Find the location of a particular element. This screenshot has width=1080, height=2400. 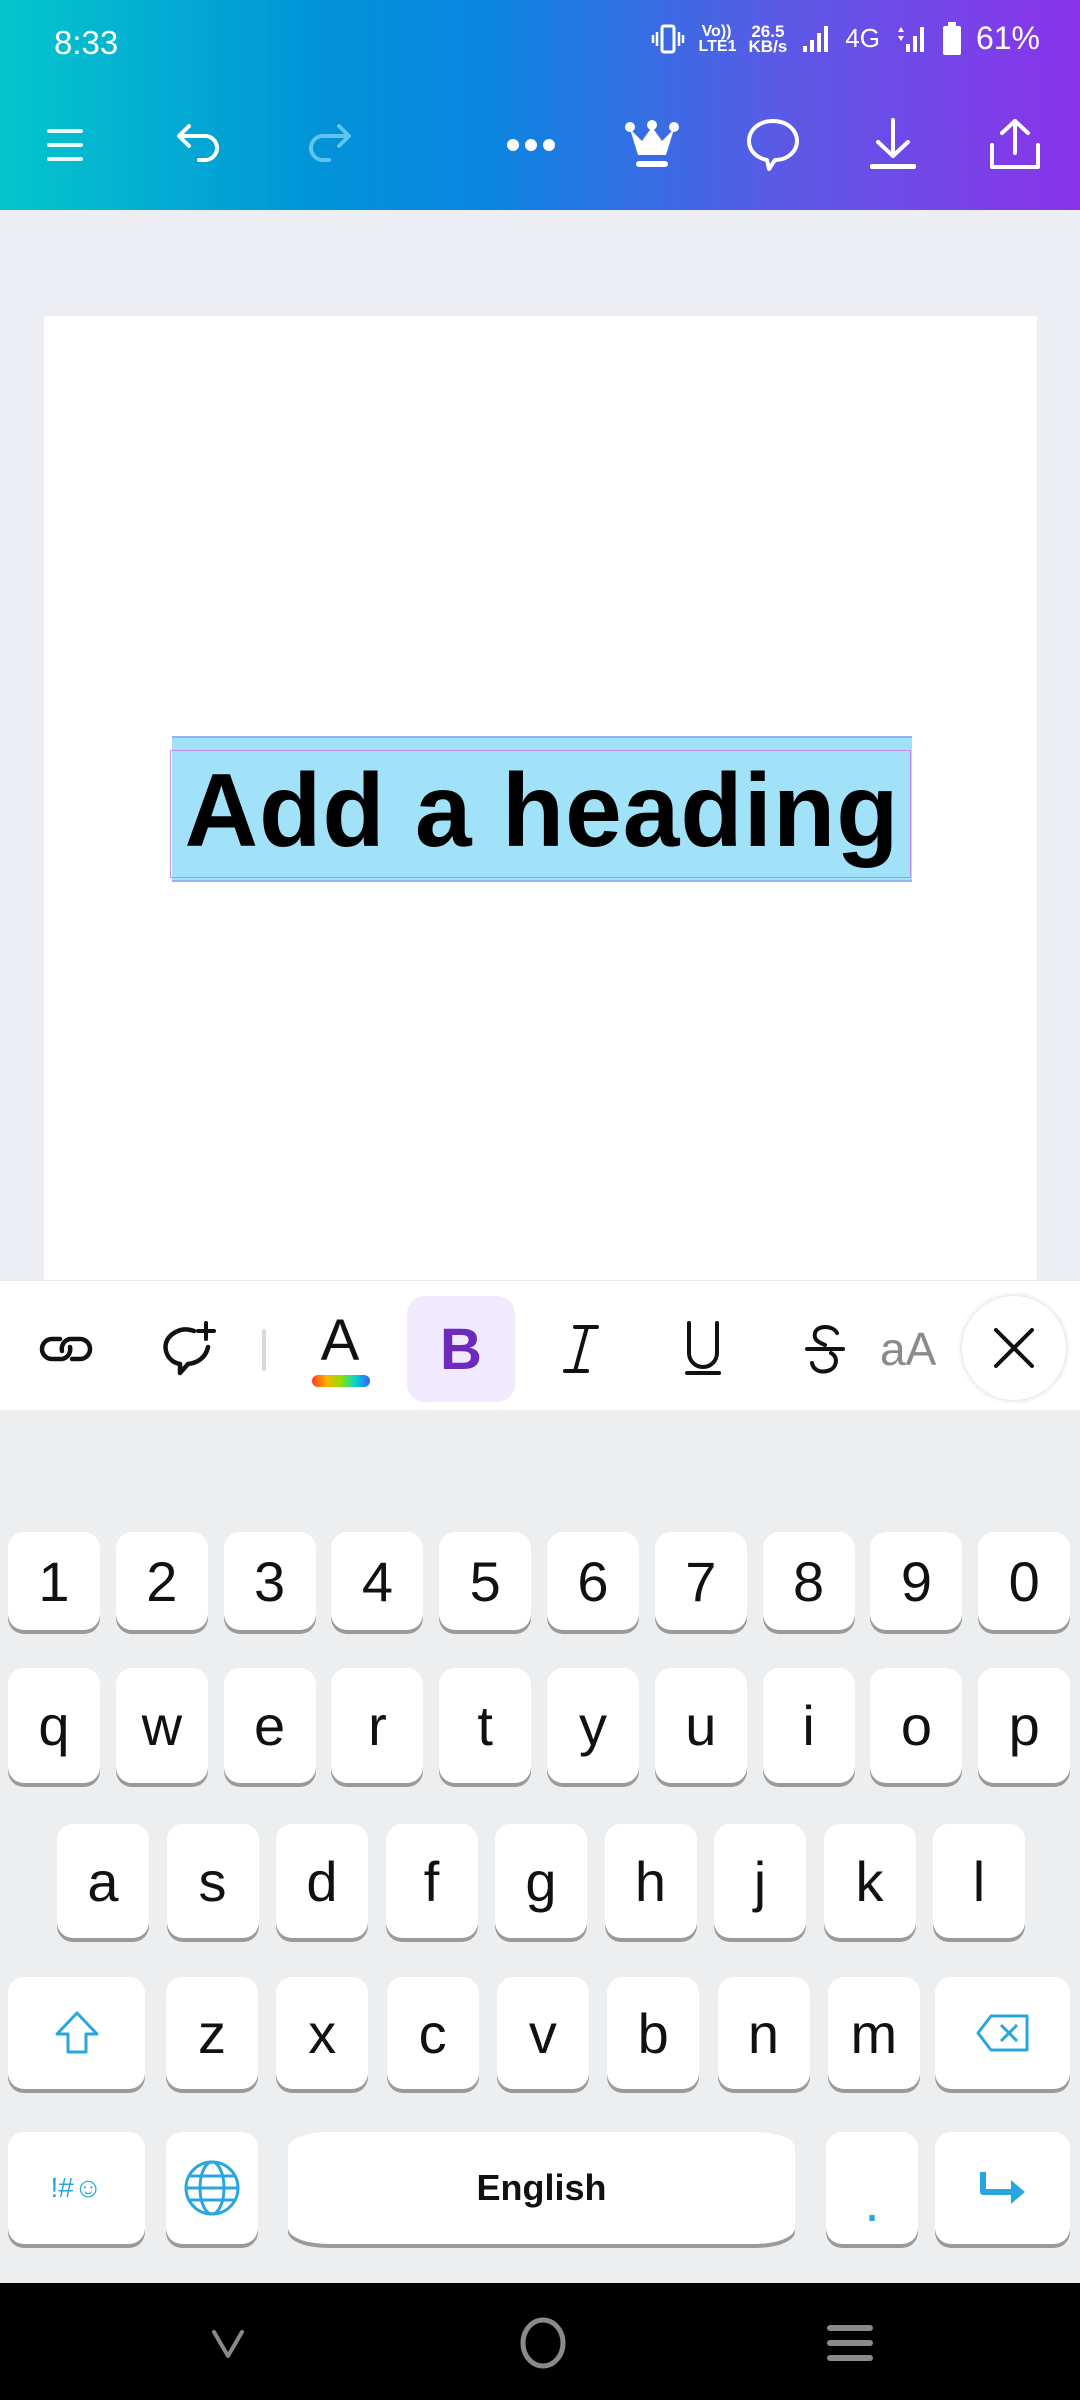

recents-icon is located at coordinates (850, 2343).